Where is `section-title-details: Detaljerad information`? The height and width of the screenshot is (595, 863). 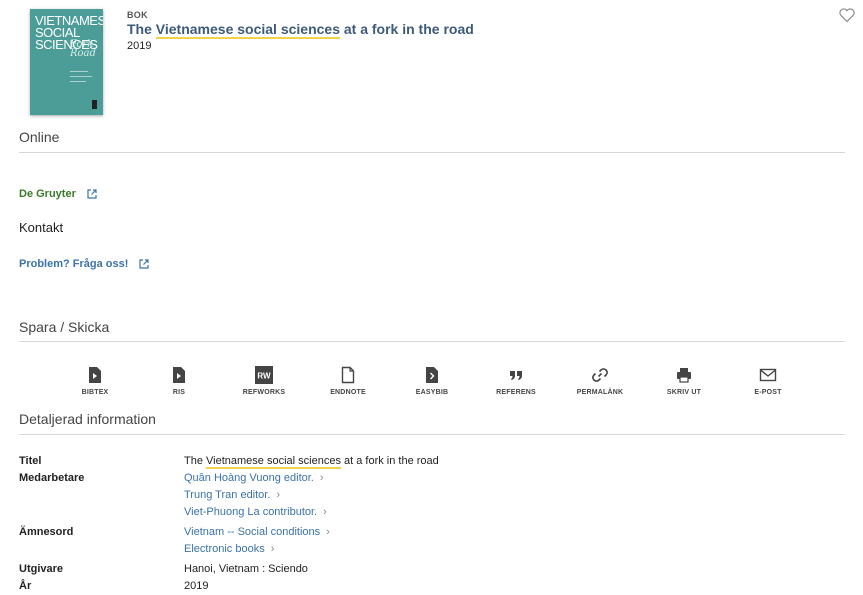 section-title-details: Detaljerad information is located at coordinates (87, 419).